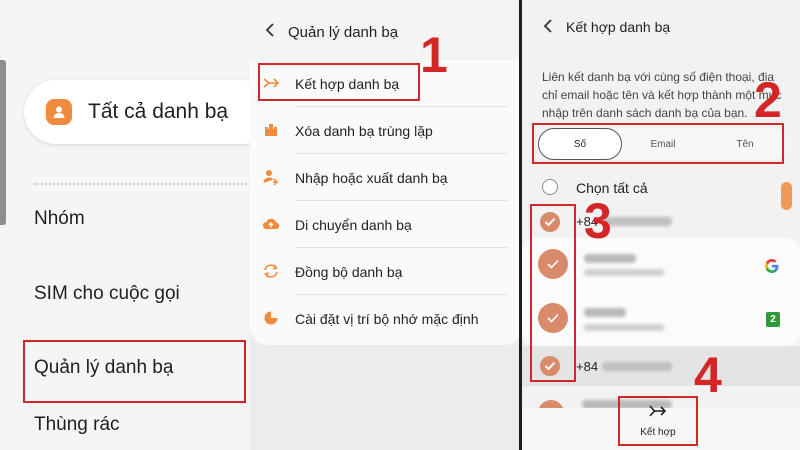 The image size is (800, 450). I want to click on sync-icon, so click(271, 271).